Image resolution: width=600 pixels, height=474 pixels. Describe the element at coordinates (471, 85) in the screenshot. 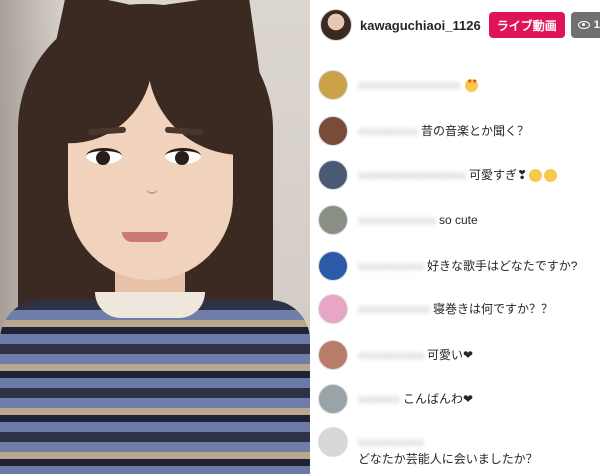

I see `star-eyes-emoji-icon` at that location.